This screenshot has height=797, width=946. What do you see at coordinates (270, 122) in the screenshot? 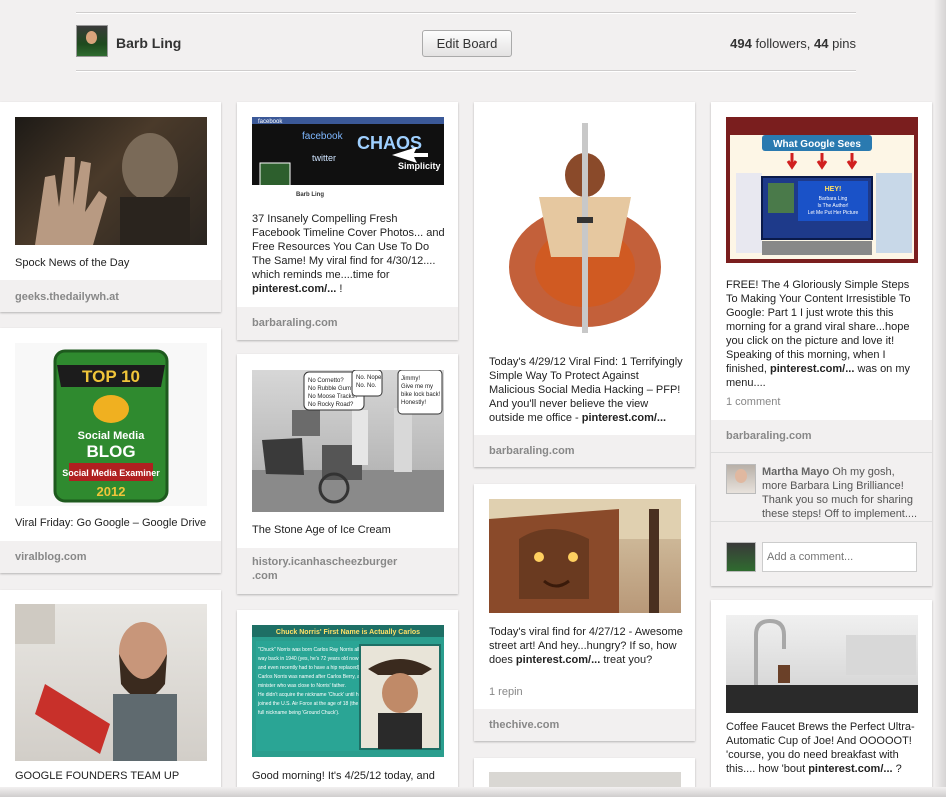
I see `facebook-logo-text: facebook` at bounding box center [270, 122].